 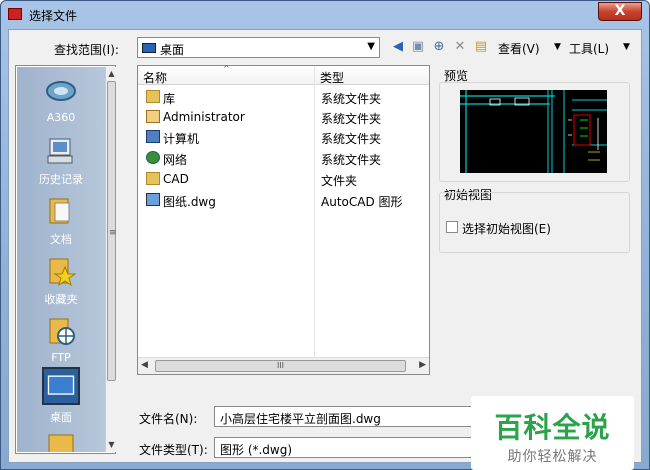 What do you see at coordinates (153, 199) in the screenshot?
I see `dwg-file-icon` at bounding box center [153, 199].